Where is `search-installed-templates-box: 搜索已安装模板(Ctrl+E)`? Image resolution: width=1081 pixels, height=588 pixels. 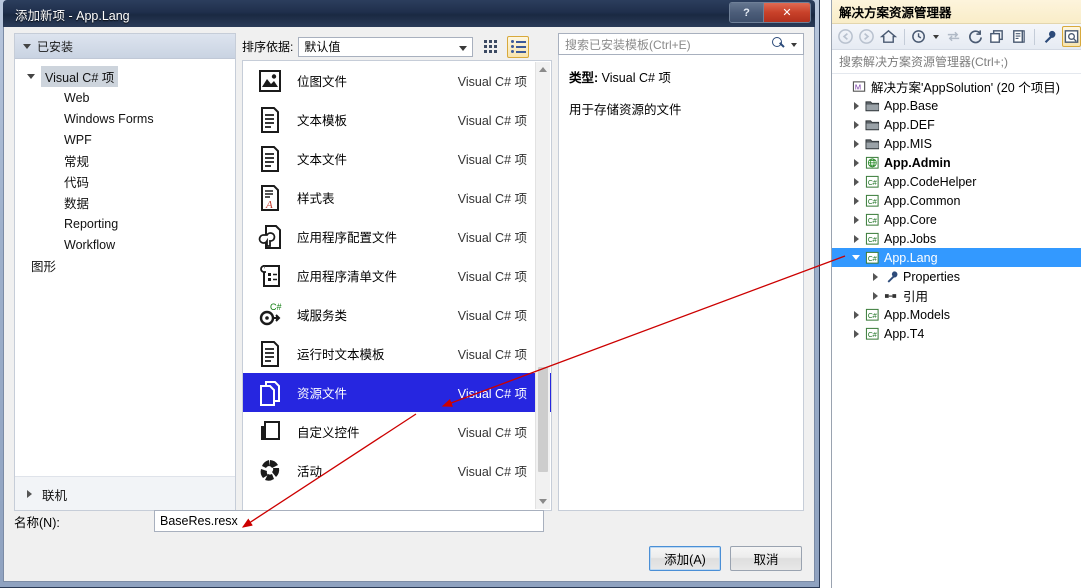 search-installed-templates-box: 搜索已安装模板(Ctrl+E) is located at coordinates (681, 44).